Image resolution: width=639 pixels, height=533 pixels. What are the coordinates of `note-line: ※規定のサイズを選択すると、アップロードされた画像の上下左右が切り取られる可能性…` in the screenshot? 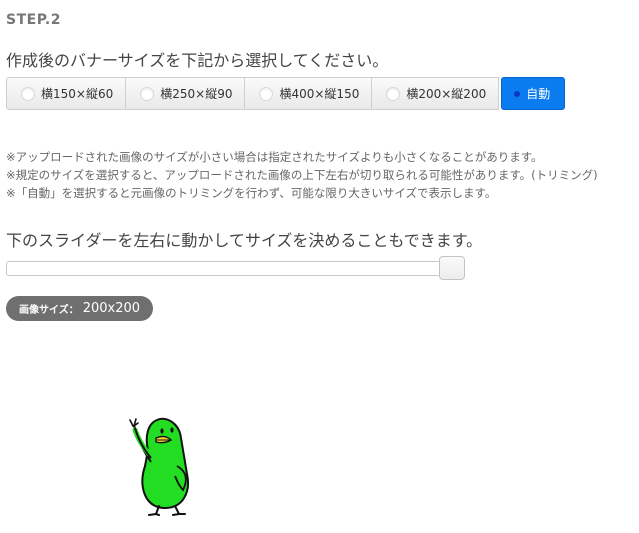 It's located at (302, 175).